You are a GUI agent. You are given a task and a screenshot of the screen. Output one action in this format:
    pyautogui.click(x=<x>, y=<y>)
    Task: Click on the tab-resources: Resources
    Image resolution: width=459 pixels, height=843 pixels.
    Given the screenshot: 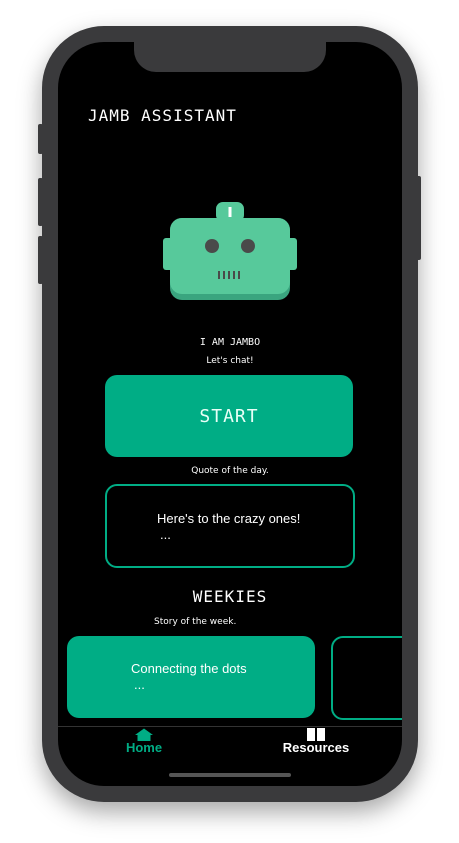 What is the action you would take?
    pyautogui.click(x=316, y=741)
    